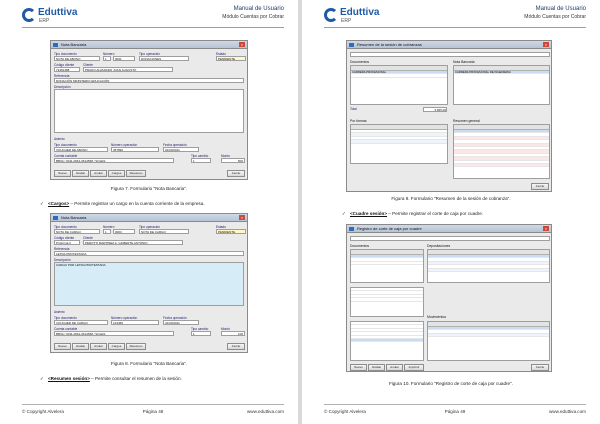  What do you see at coordinates (77, 231) in the screenshot?
I see `tipo-doc-select: NOTA DE CARGO` at bounding box center [77, 231].